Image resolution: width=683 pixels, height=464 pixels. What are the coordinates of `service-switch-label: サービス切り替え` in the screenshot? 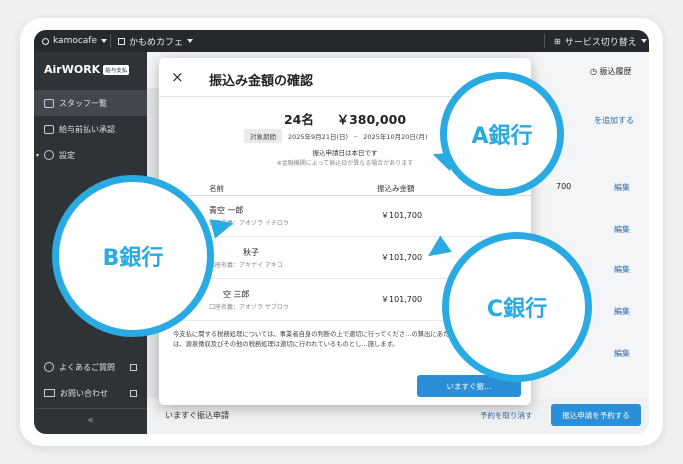 It's located at (600, 42).